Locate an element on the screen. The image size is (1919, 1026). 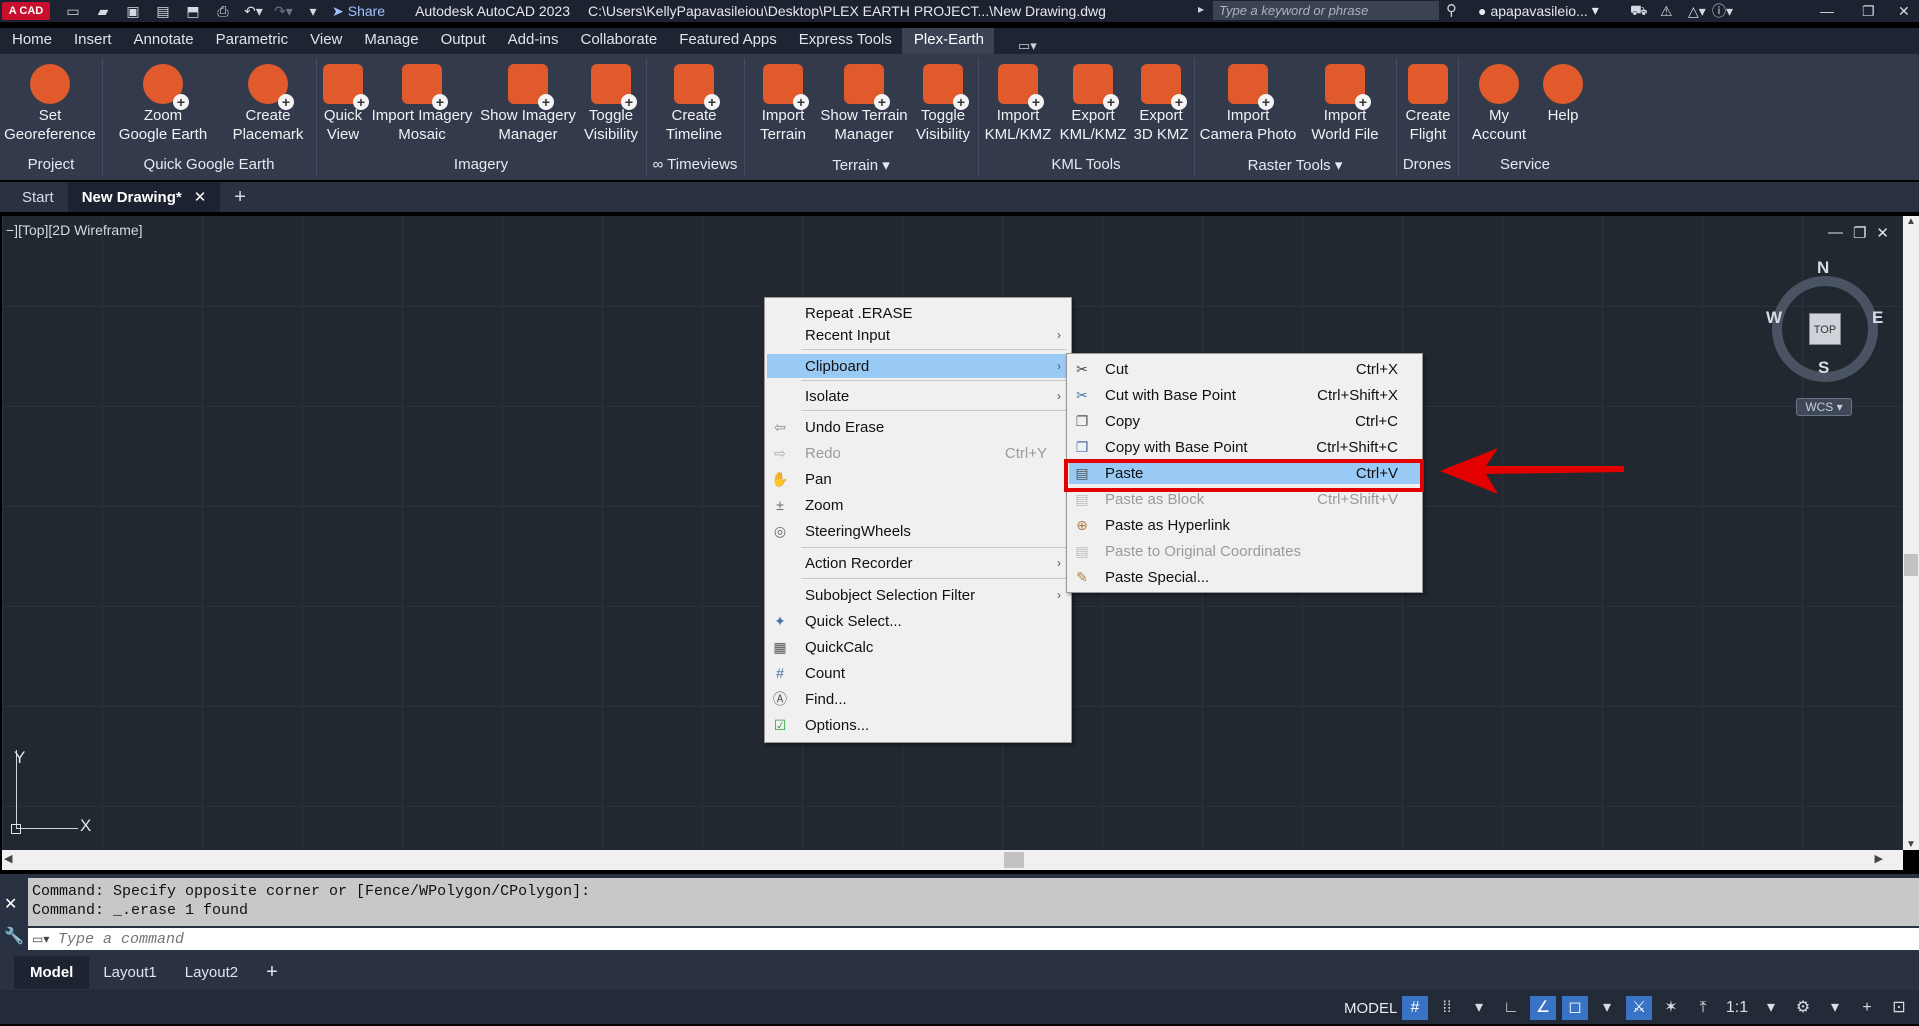
panel-label-terrain: Terrain ▾ is located at coordinates (861, 165).